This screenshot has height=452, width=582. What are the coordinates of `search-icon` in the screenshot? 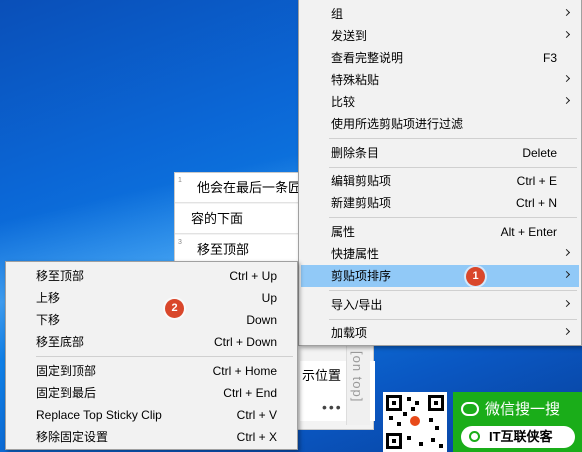 It's located at (474, 436).